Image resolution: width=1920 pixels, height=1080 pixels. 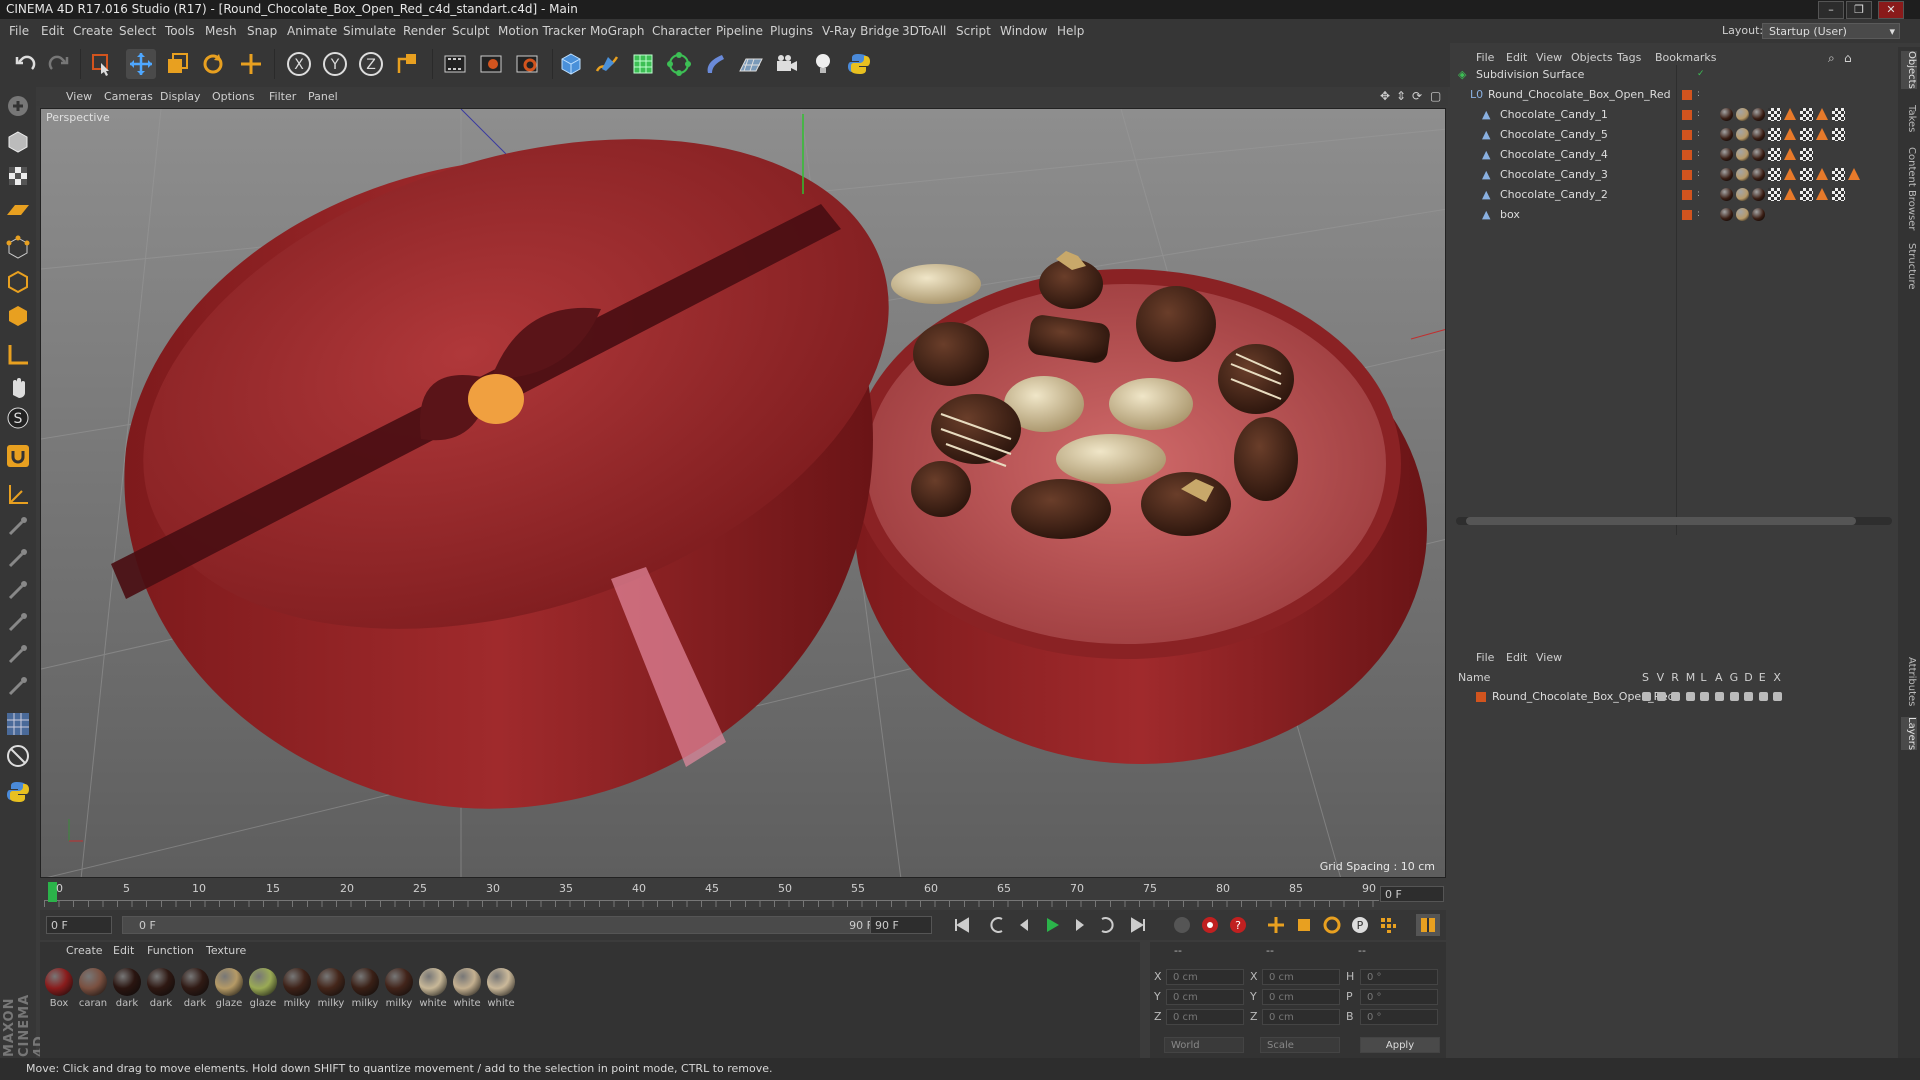 What do you see at coordinates (1385, 96) in the screenshot?
I see `move-view-icon: ✥` at bounding box center [1385, 96].